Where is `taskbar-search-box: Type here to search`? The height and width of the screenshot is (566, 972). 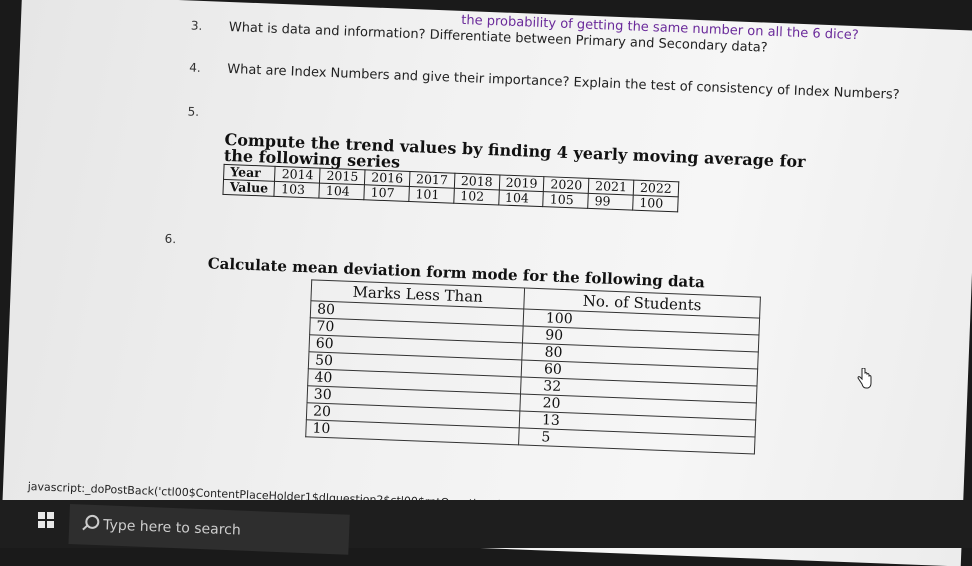 taskbar-search-box: Type here to search is located at coordinates (209, 529).